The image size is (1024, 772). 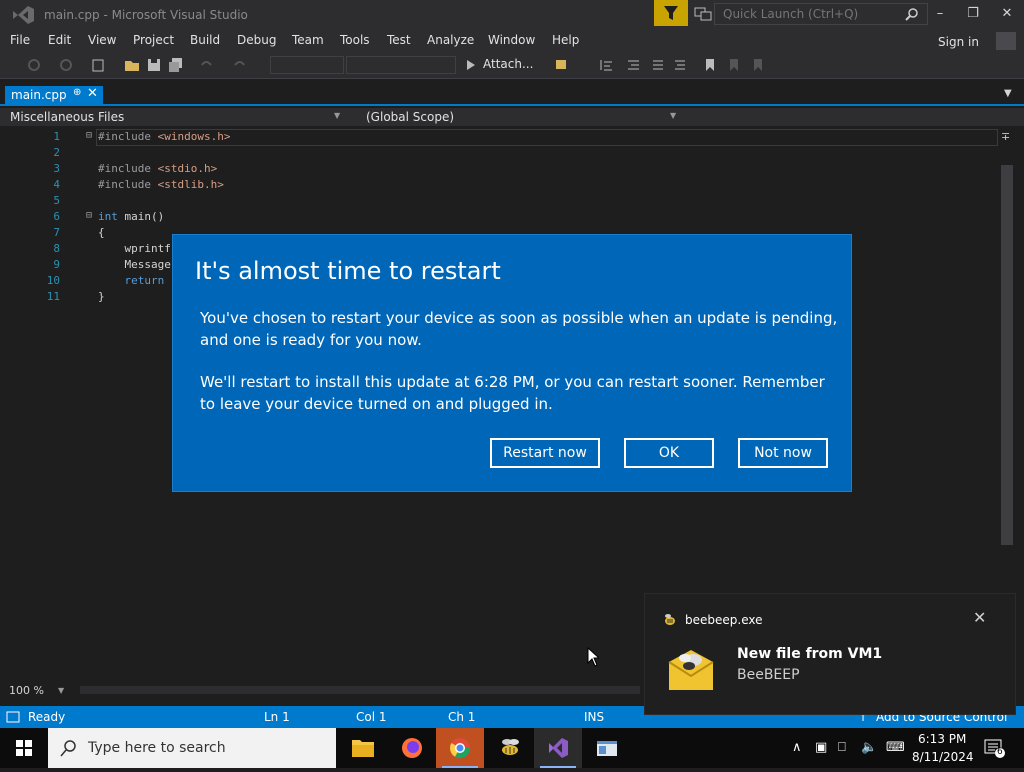 What do you see at coordinates (355, 40) in the screenshot?
I see `menu-tools: Tools` at bounding box center [355, 40].